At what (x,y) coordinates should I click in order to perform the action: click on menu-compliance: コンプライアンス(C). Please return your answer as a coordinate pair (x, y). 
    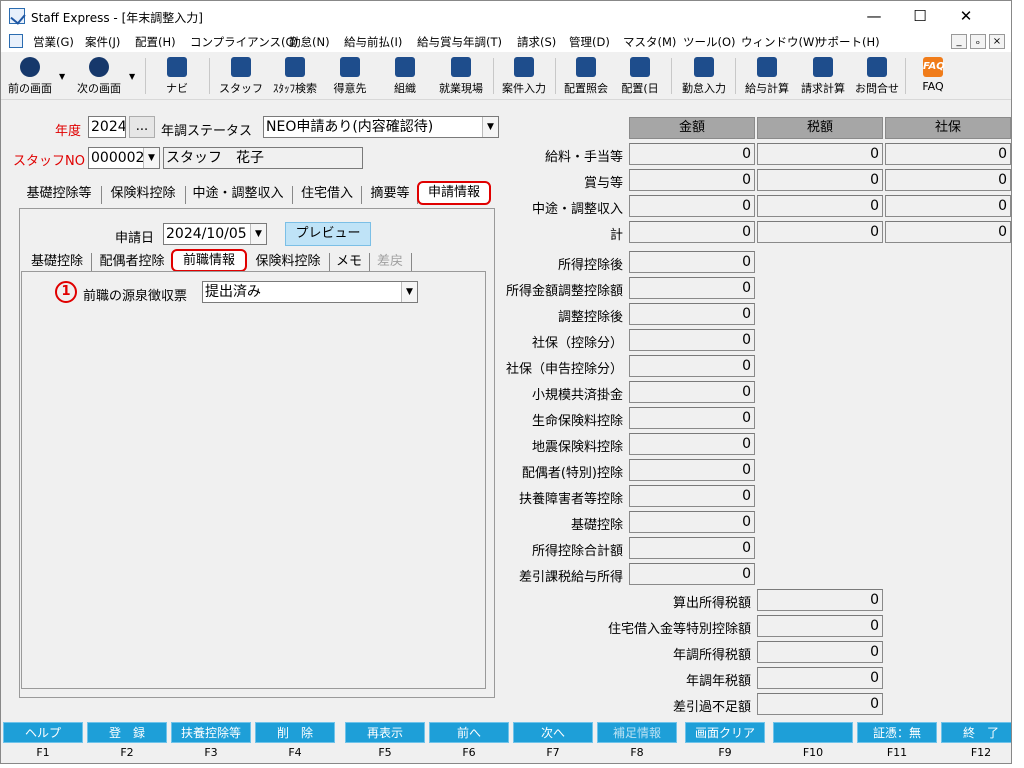
    Looking at the image, I should click on (244, 42).